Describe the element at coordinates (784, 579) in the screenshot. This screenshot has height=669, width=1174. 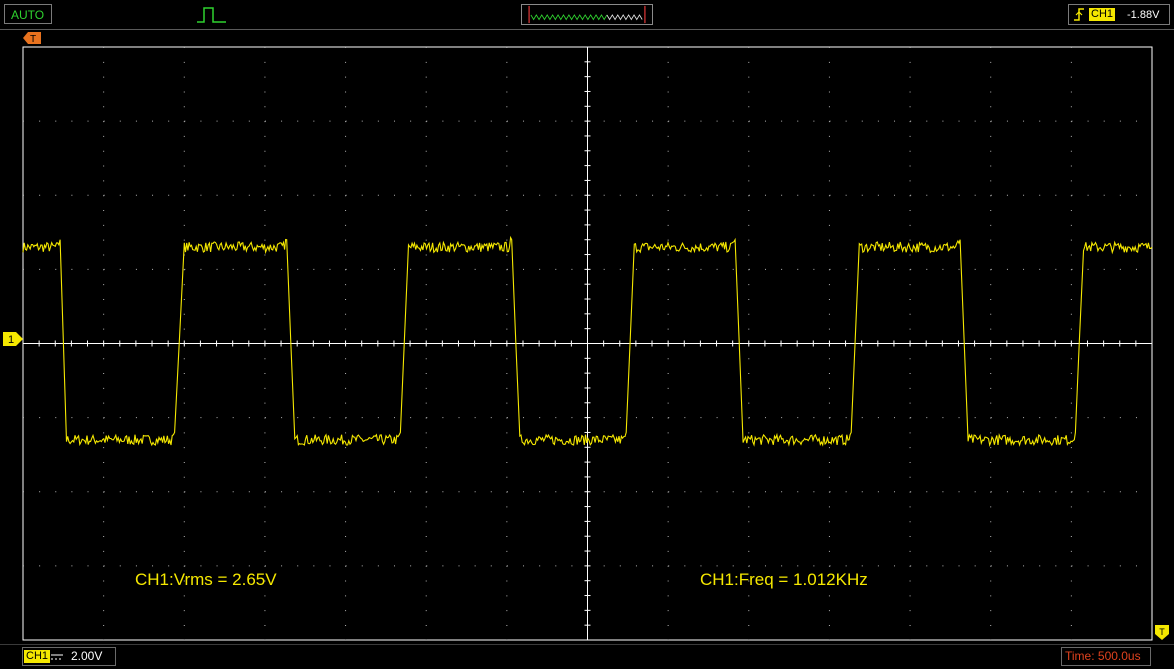
I see `frequency-measurement: CH1:Freq = 1.012KHz` at that location.